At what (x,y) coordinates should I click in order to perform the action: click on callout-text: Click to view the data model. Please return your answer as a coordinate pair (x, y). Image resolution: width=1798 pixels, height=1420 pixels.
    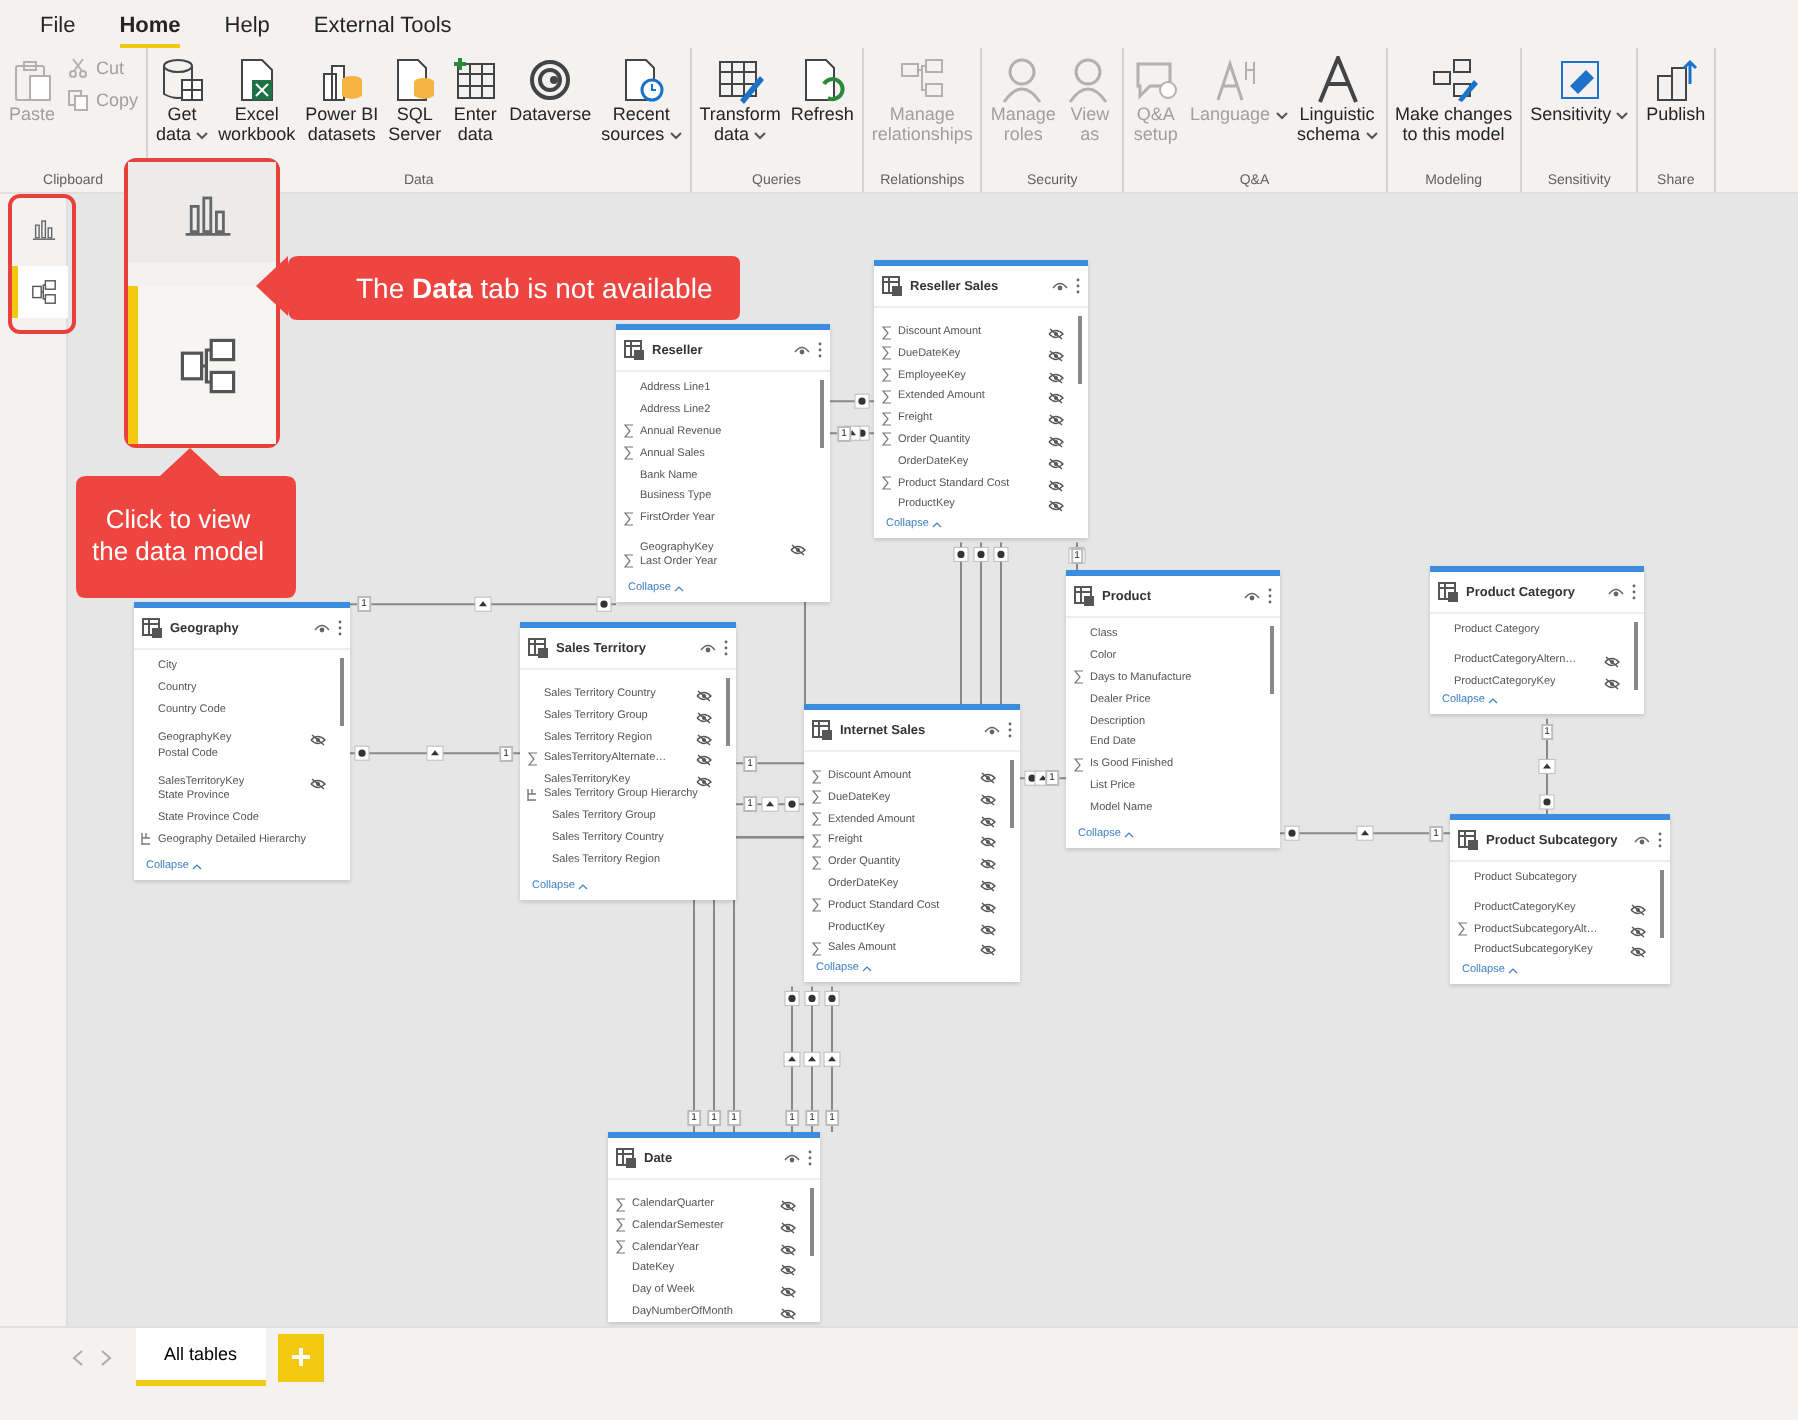
    Looking at the image, I should click on (177, 536).